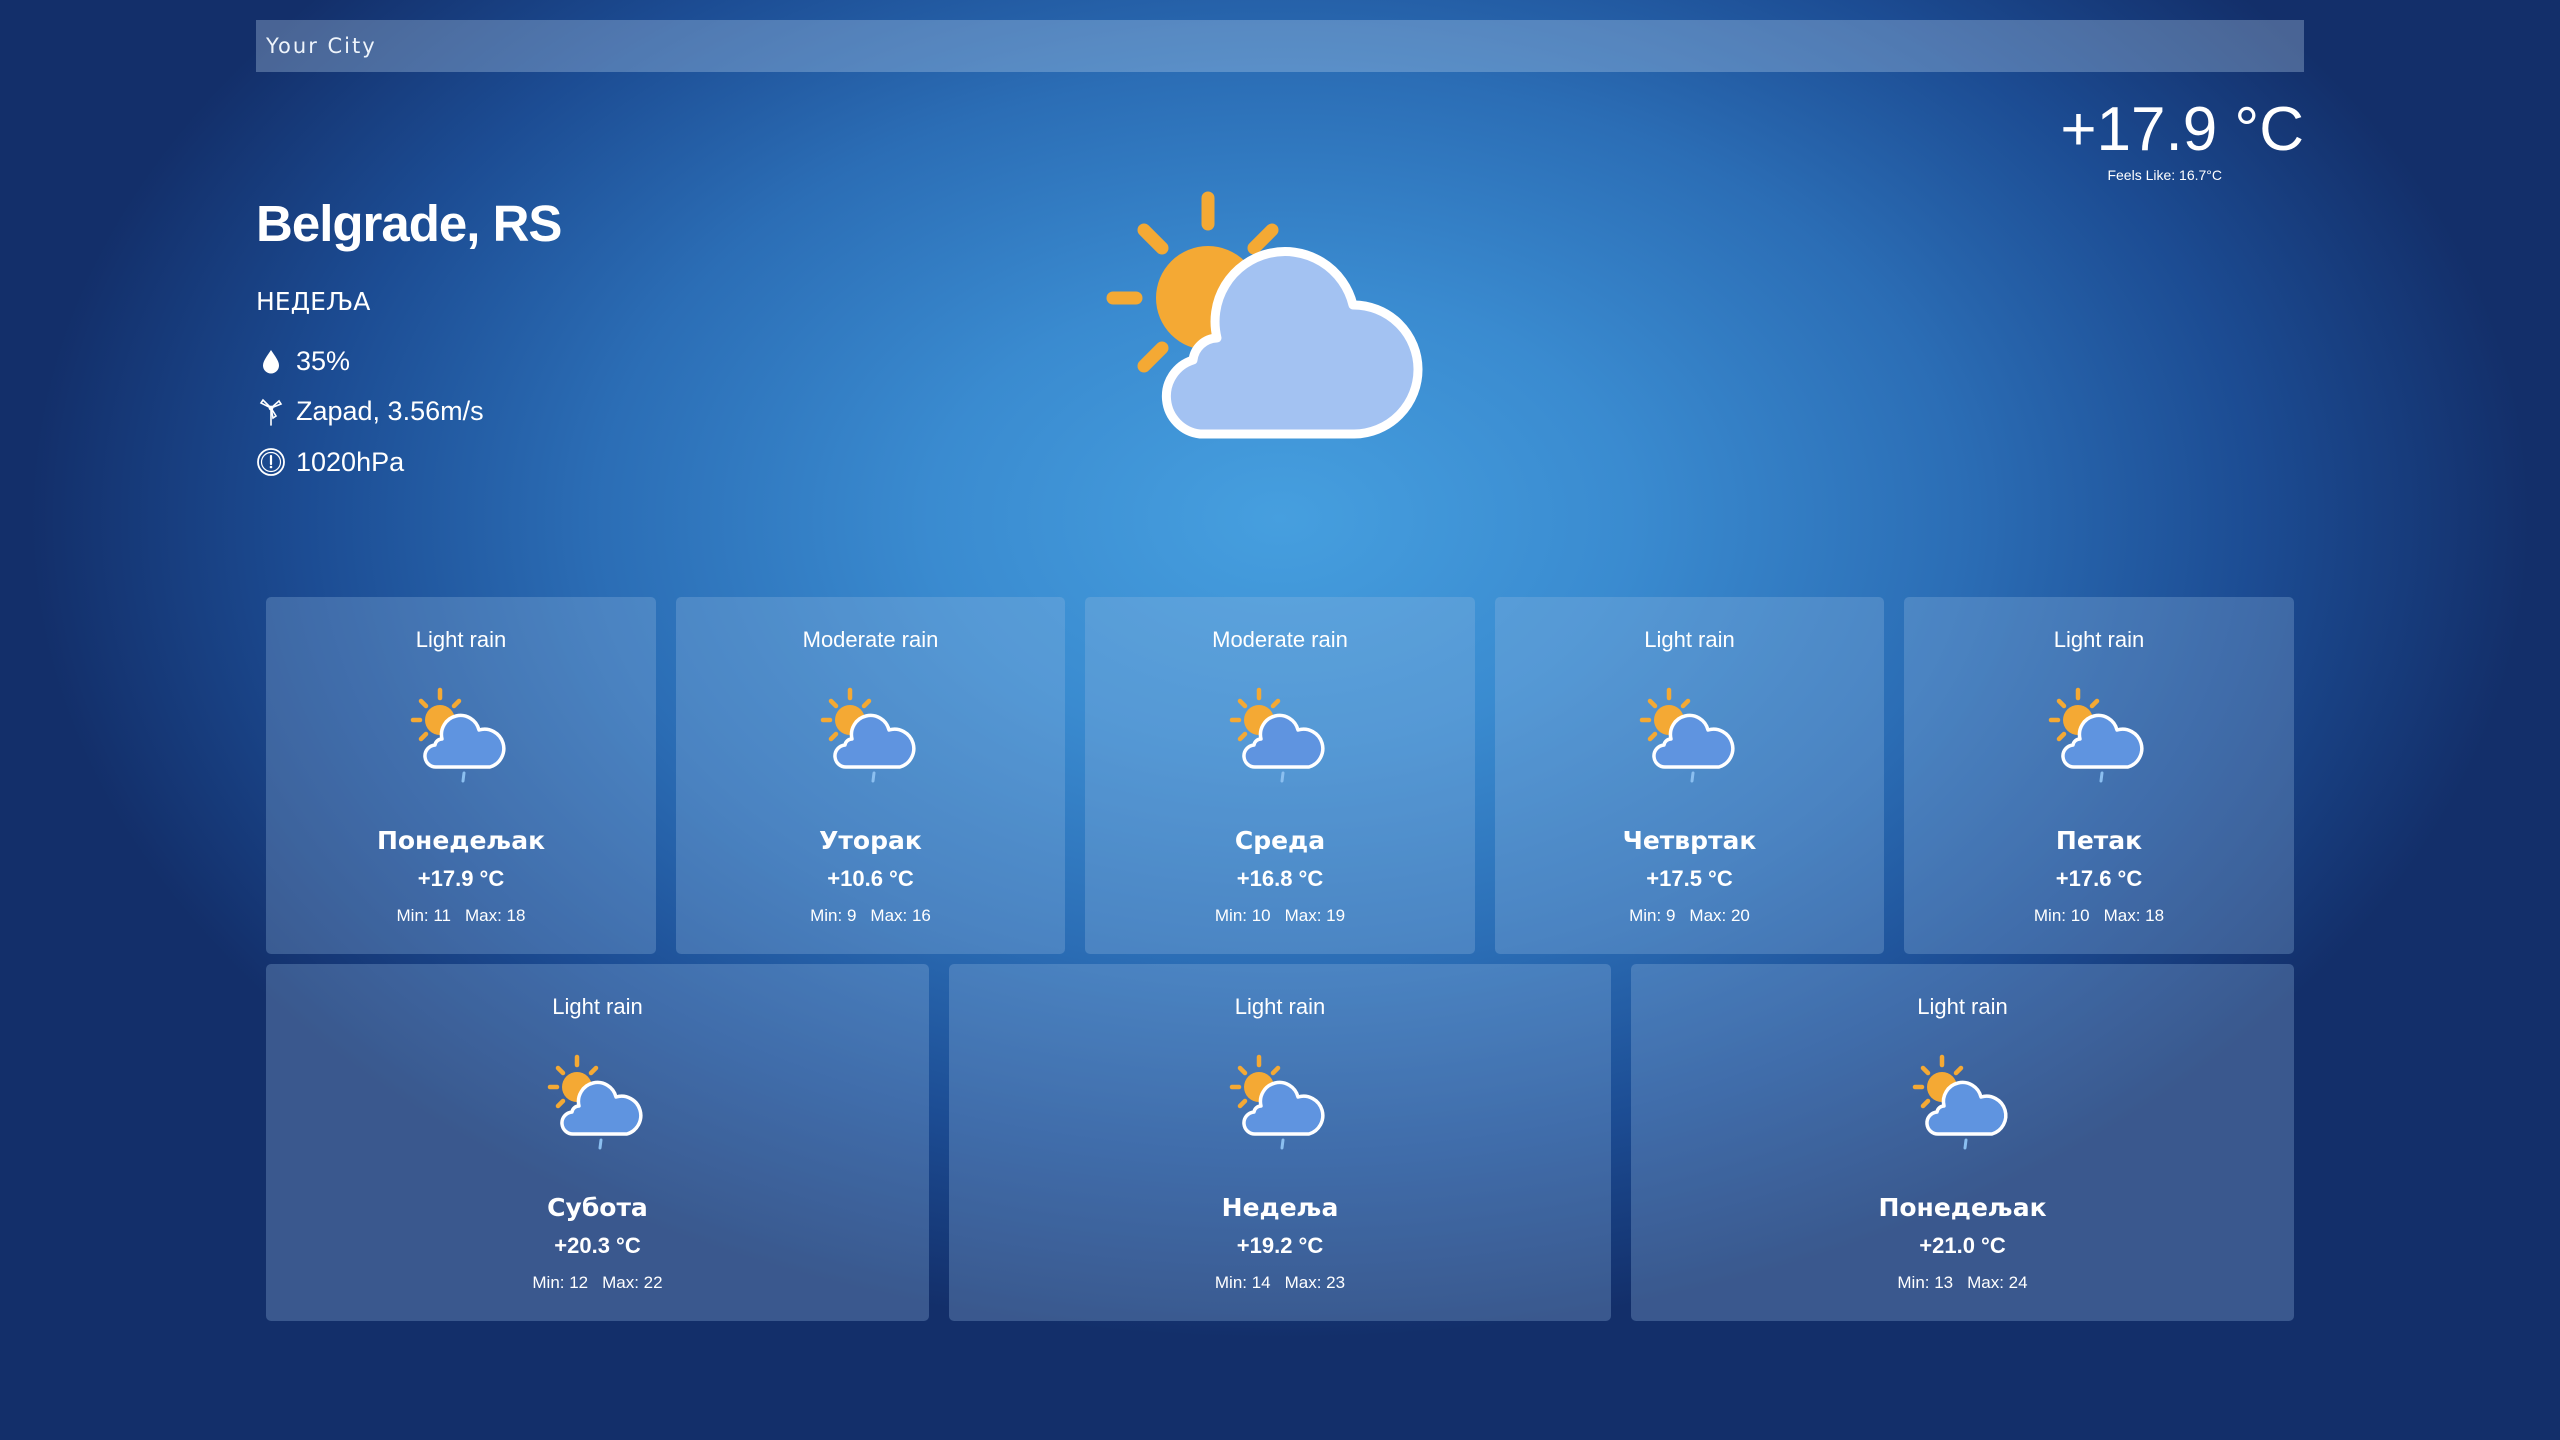 The image size is (2560, 1440). I want to click on partly-cloudy-icon, so click(1280, 318).